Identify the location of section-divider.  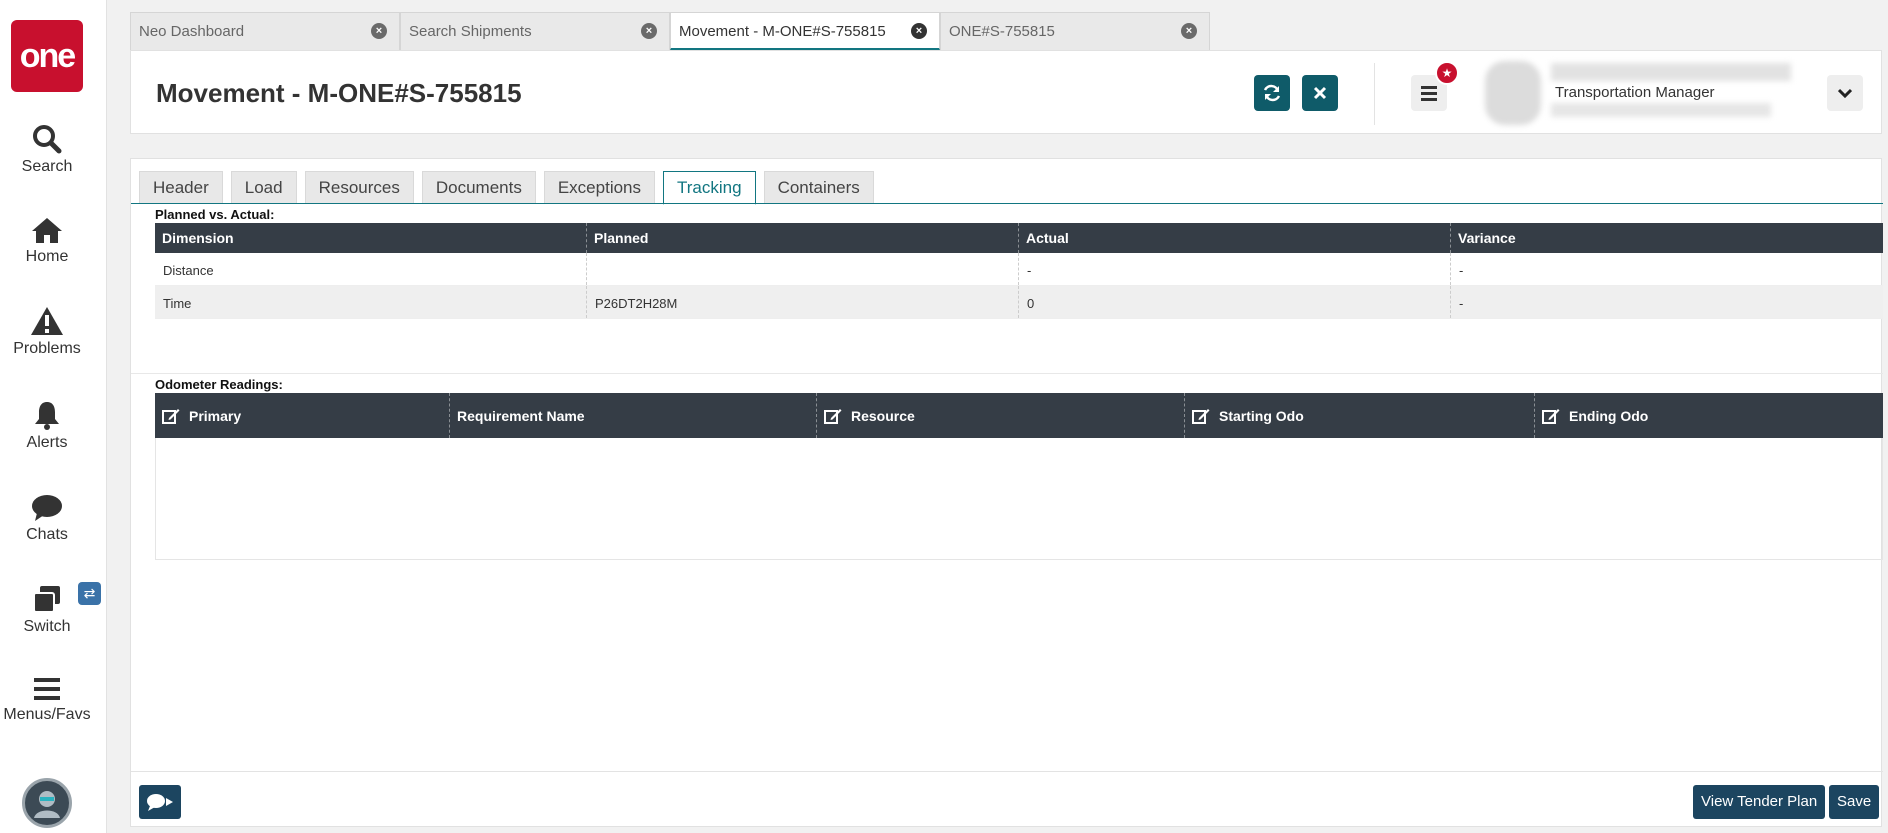
(1007, 373).